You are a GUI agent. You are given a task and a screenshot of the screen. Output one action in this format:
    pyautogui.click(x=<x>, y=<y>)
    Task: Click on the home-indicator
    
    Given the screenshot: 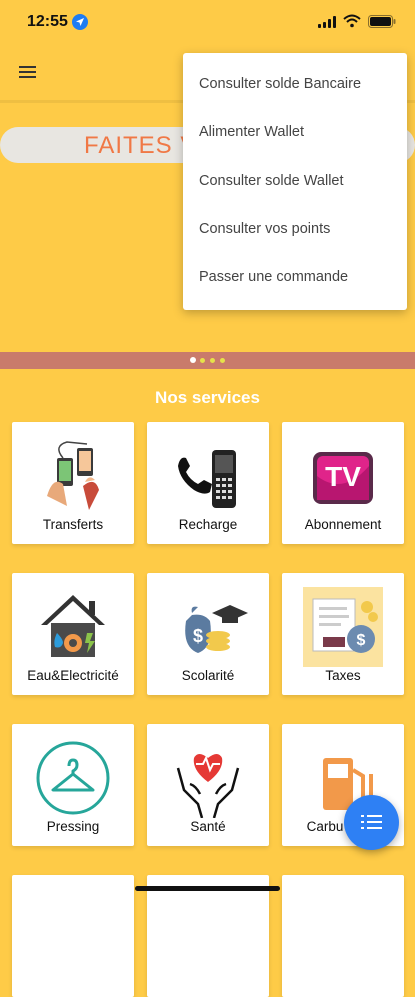 What is the action you would take?
    pyautogui.click(x=207, y=888)
    